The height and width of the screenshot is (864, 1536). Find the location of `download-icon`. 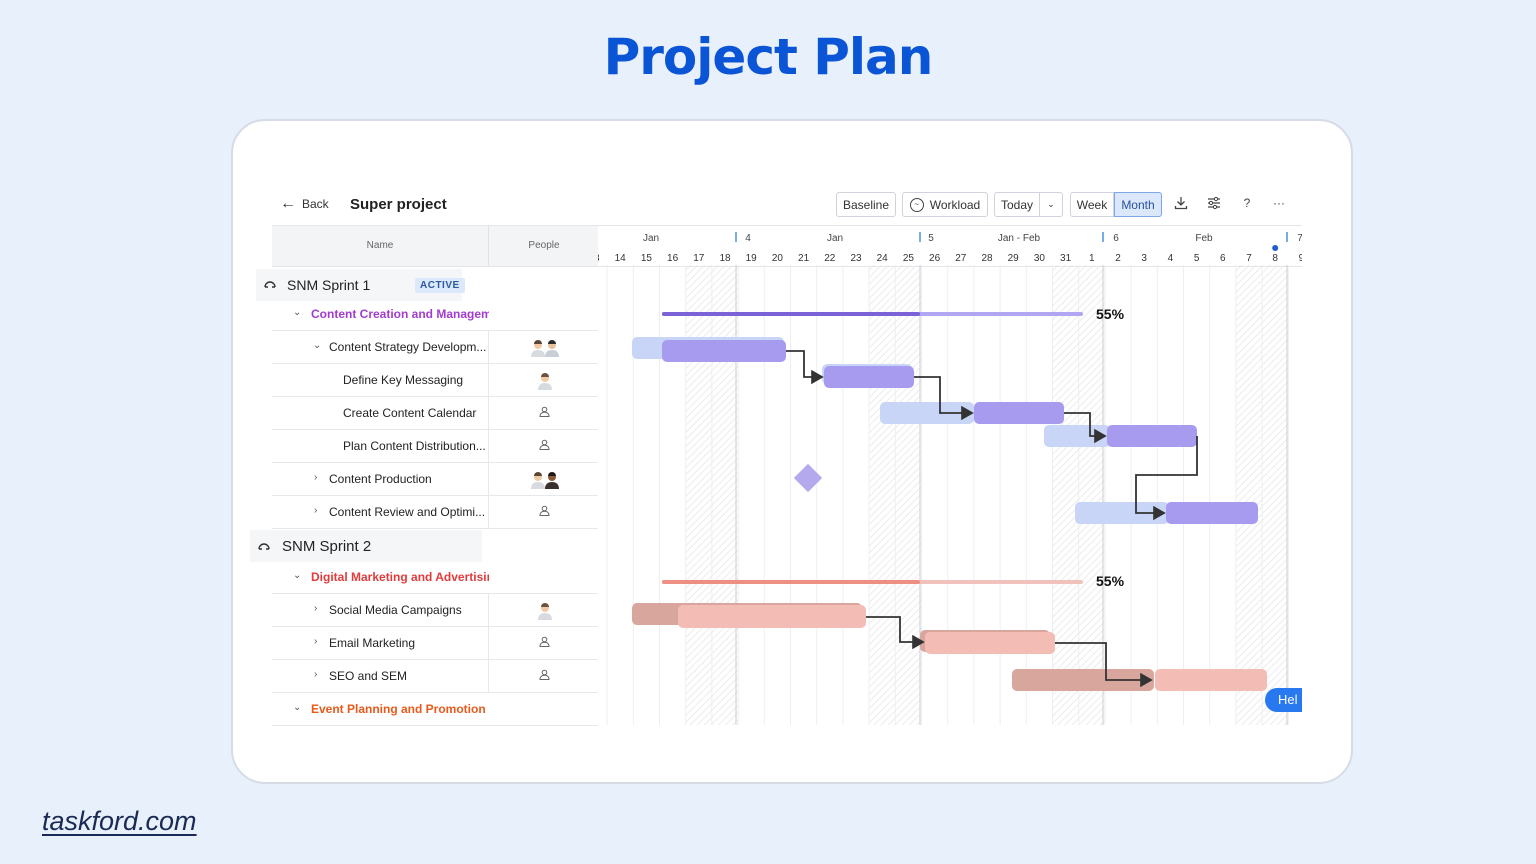

download-icon is located at coordinates (1181, 204).